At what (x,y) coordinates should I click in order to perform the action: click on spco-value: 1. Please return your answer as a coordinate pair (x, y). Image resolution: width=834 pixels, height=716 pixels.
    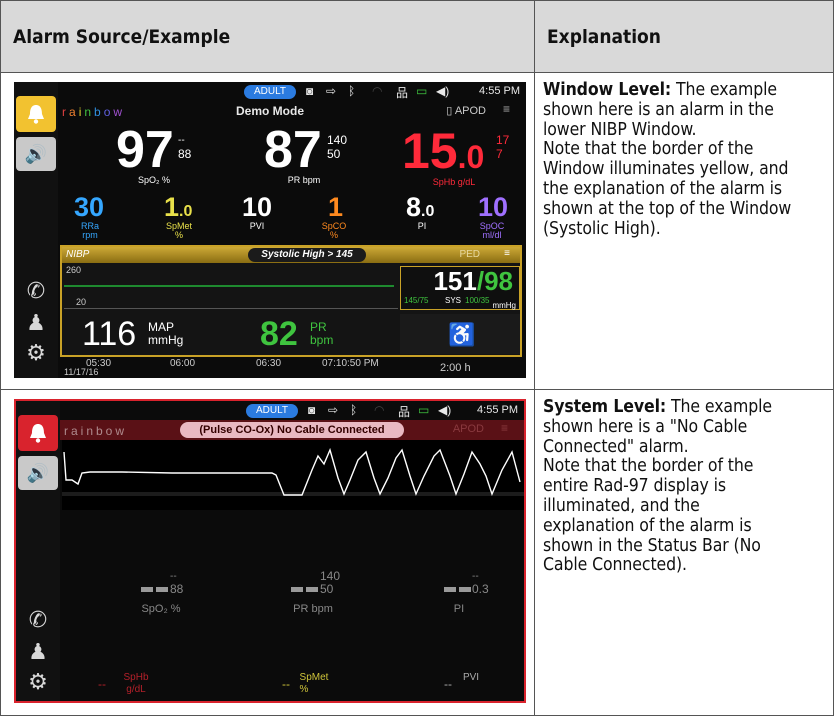
    Looking at the image, I should click on (336, 207).